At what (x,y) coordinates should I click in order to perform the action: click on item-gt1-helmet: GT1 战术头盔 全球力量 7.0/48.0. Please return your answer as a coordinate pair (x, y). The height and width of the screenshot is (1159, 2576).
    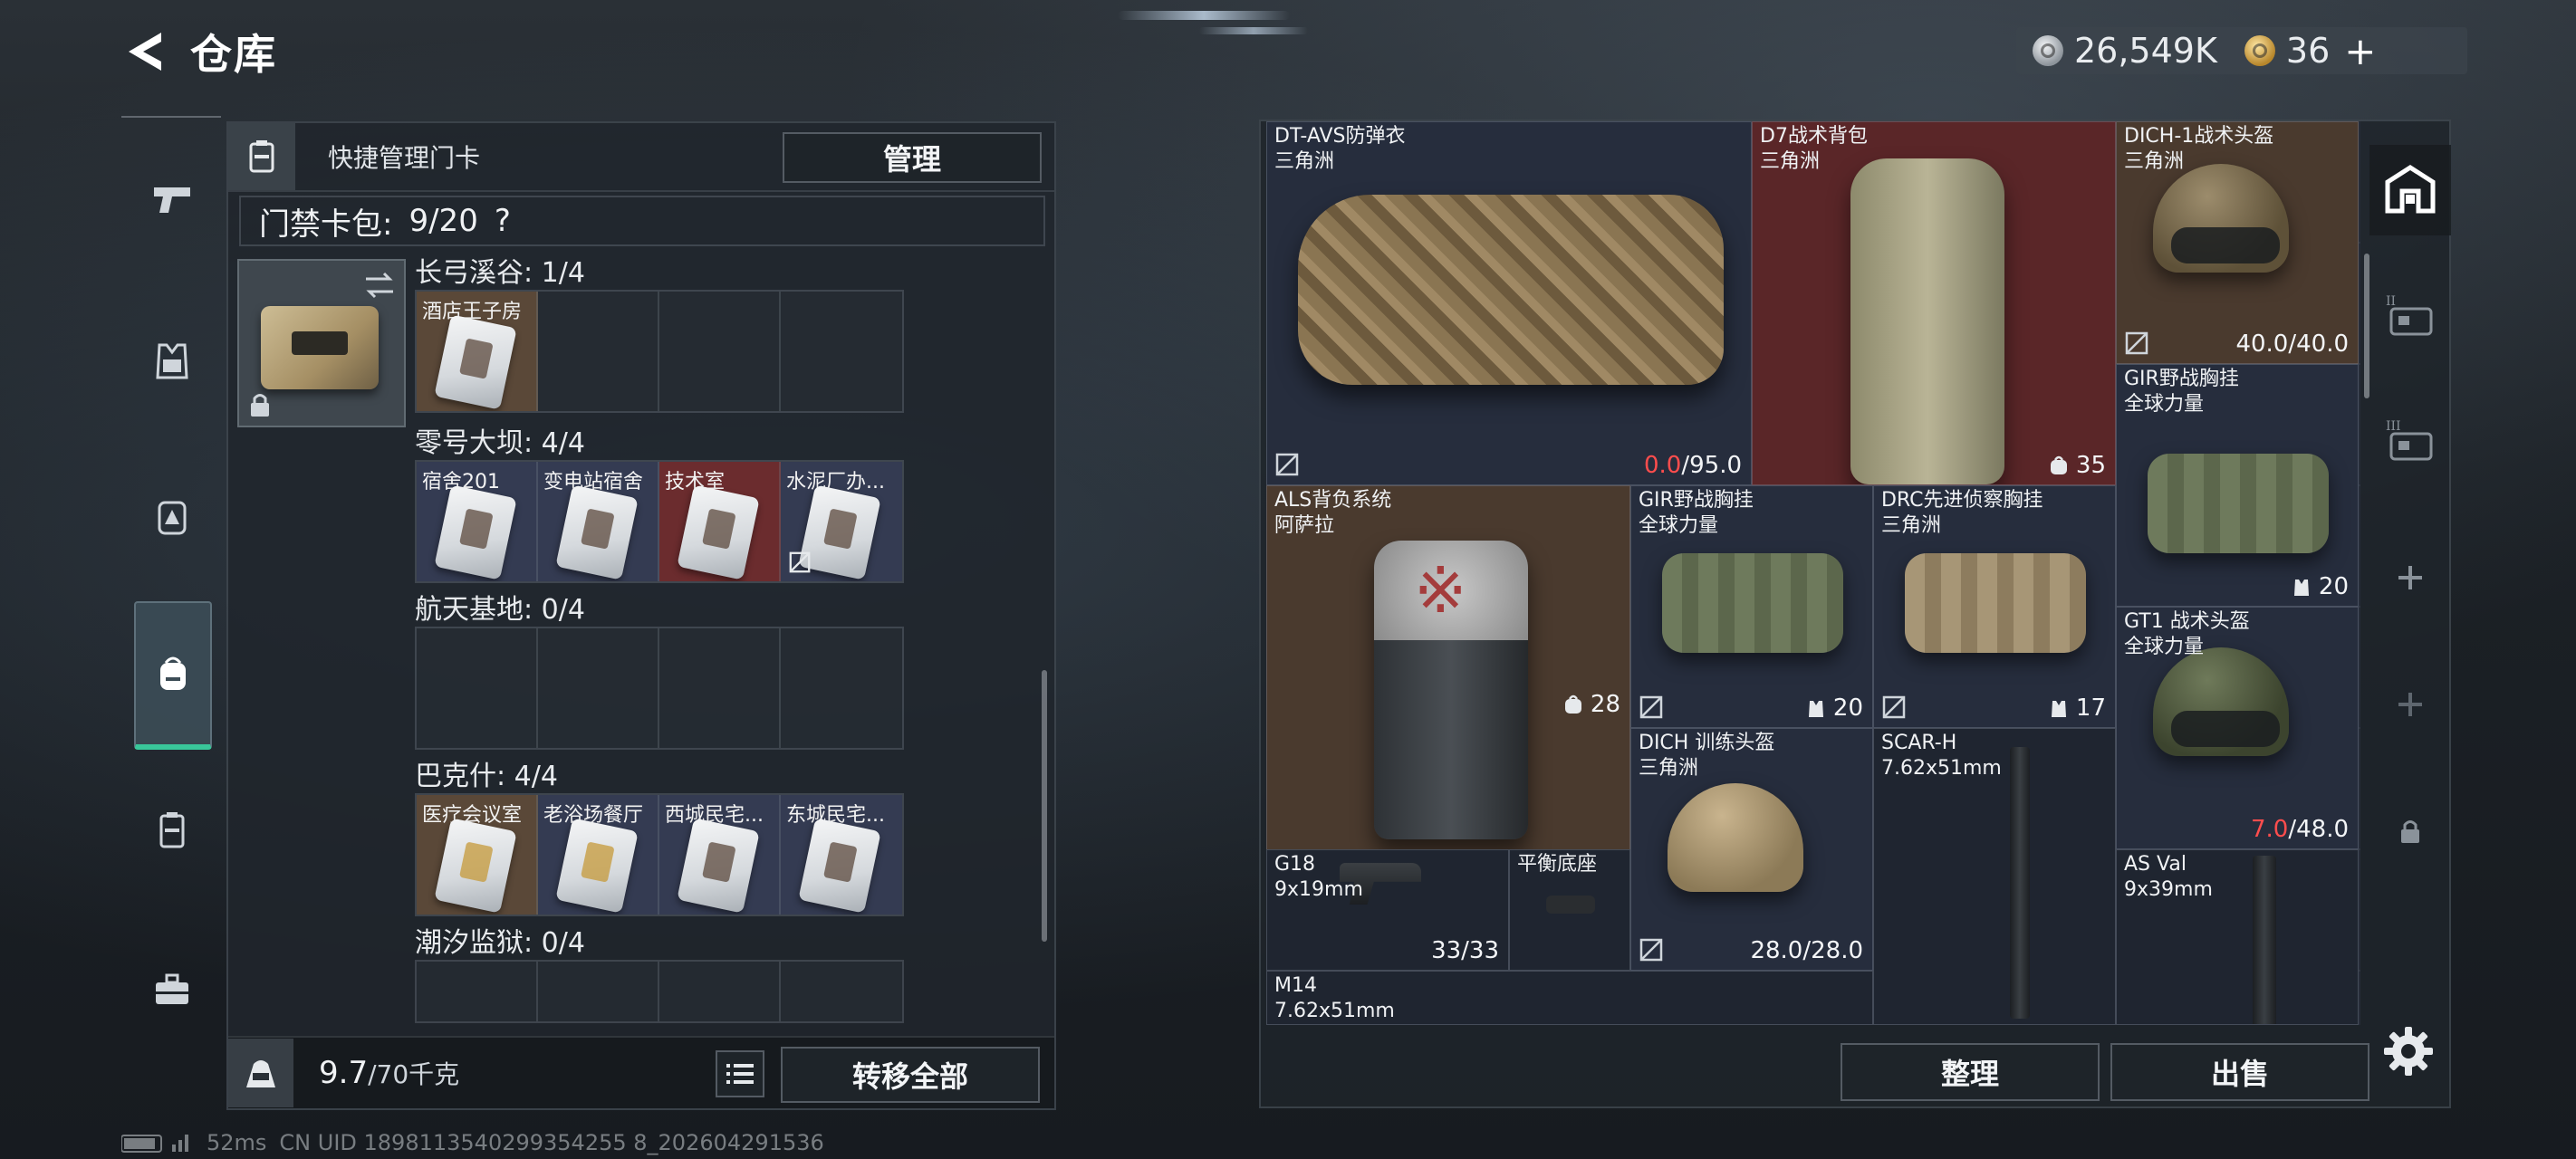
    Looking at the image, I should click on (2237, 728).